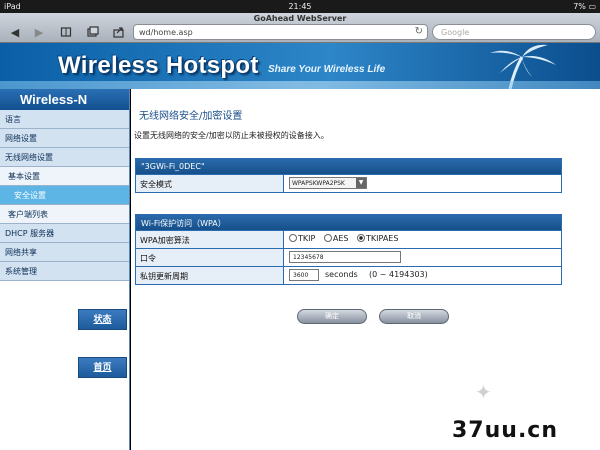  What do you see at coordinates (64, 252) in the screenshot?
I see `sidebar-item-network-sharing: 网络共享` at bounding box center [64, 252].